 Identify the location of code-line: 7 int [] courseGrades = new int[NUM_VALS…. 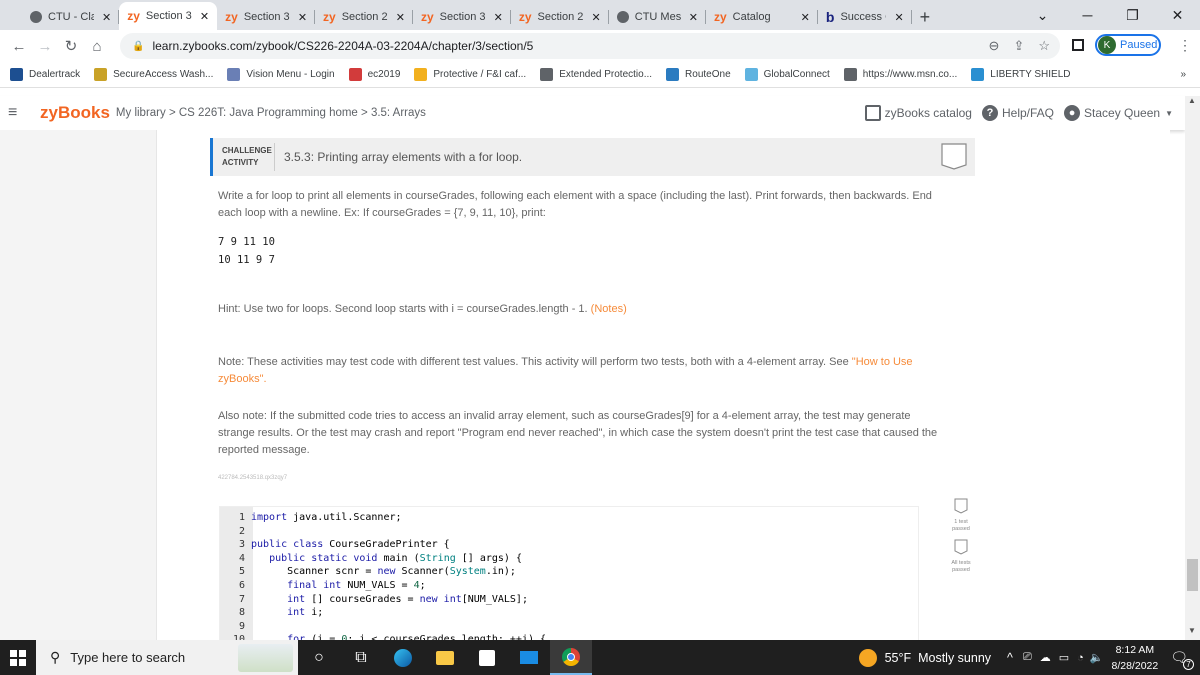
(383, 600).